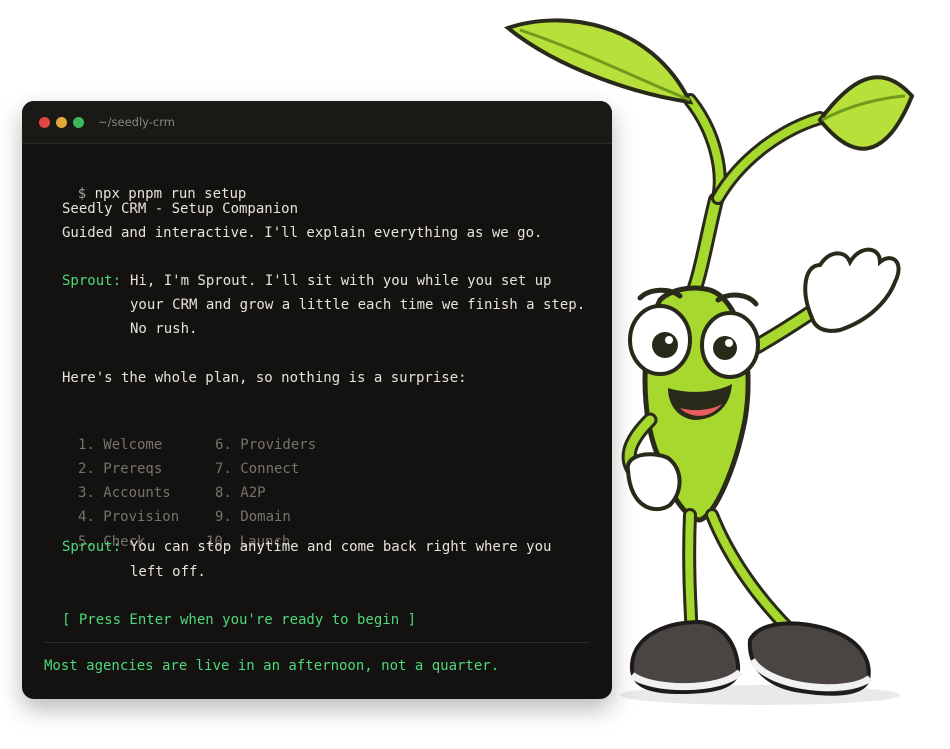 The height and width of the screenshot is (749, 950). I want to click on close-window-button, so click(44, 122).